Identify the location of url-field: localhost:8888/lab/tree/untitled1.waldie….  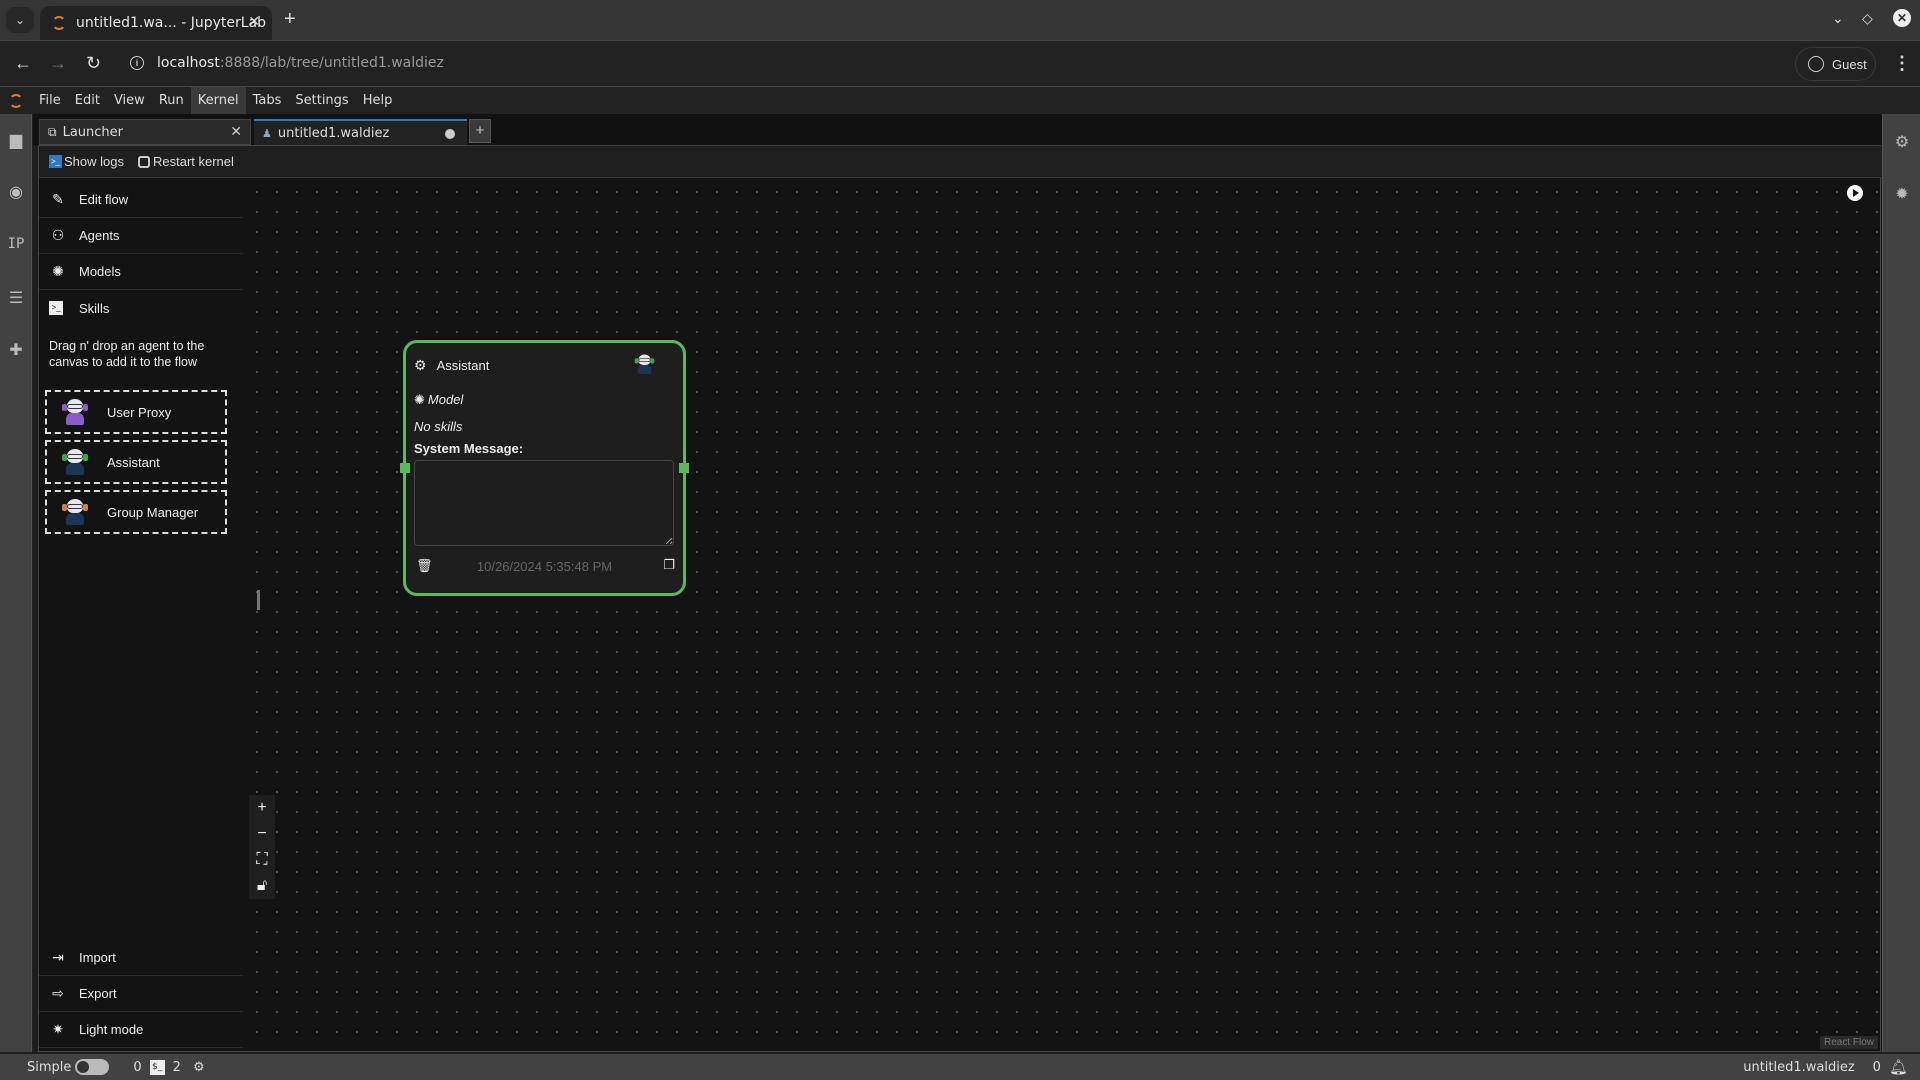
(300, 63).